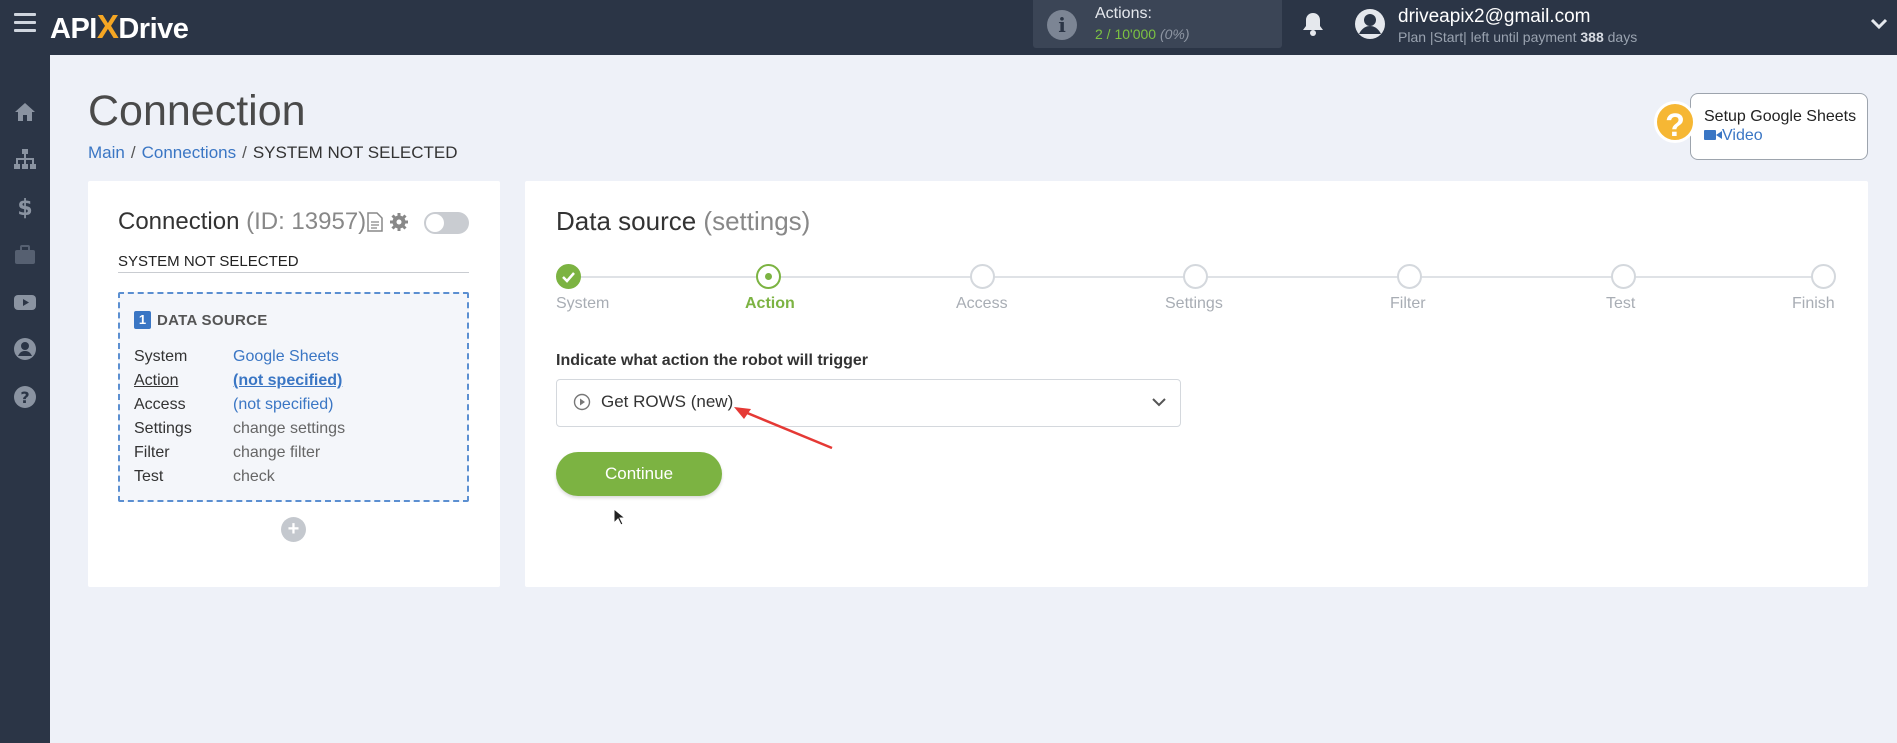 This screenshot has height=743, width=1897. What do you see at coordinates (149, 476) in the screenshot?
I see `ds-label-test: Test` at bounding box center [149, 476].